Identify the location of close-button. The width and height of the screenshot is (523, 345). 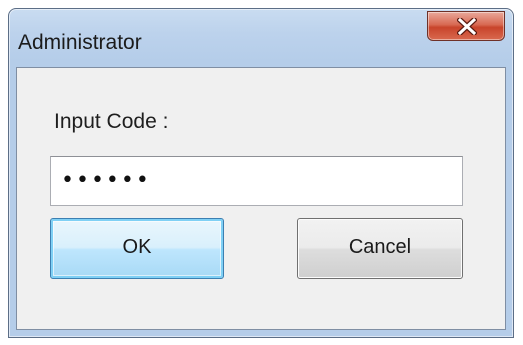
(466, 26).